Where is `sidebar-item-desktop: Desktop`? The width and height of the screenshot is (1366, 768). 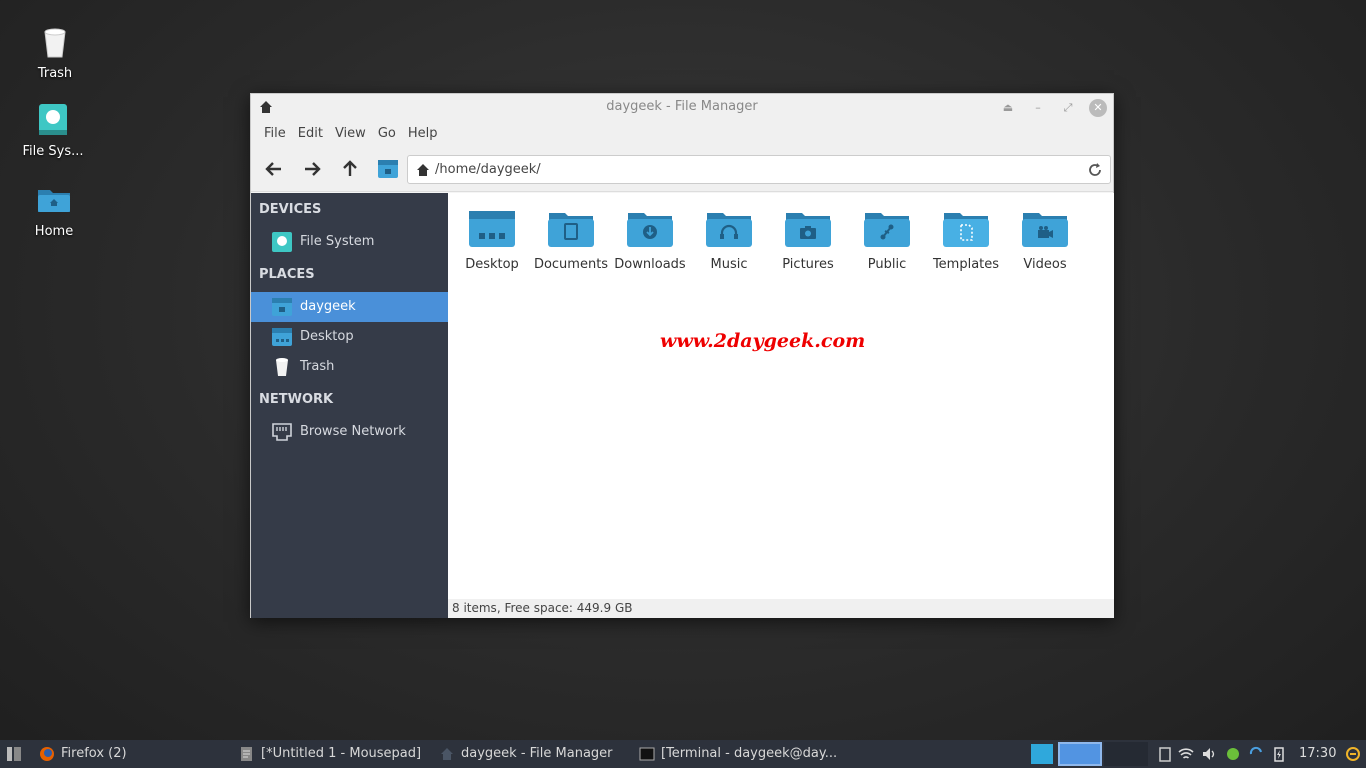 sidebar-item-desktop: Desktop is located at coordinates (349, 337).